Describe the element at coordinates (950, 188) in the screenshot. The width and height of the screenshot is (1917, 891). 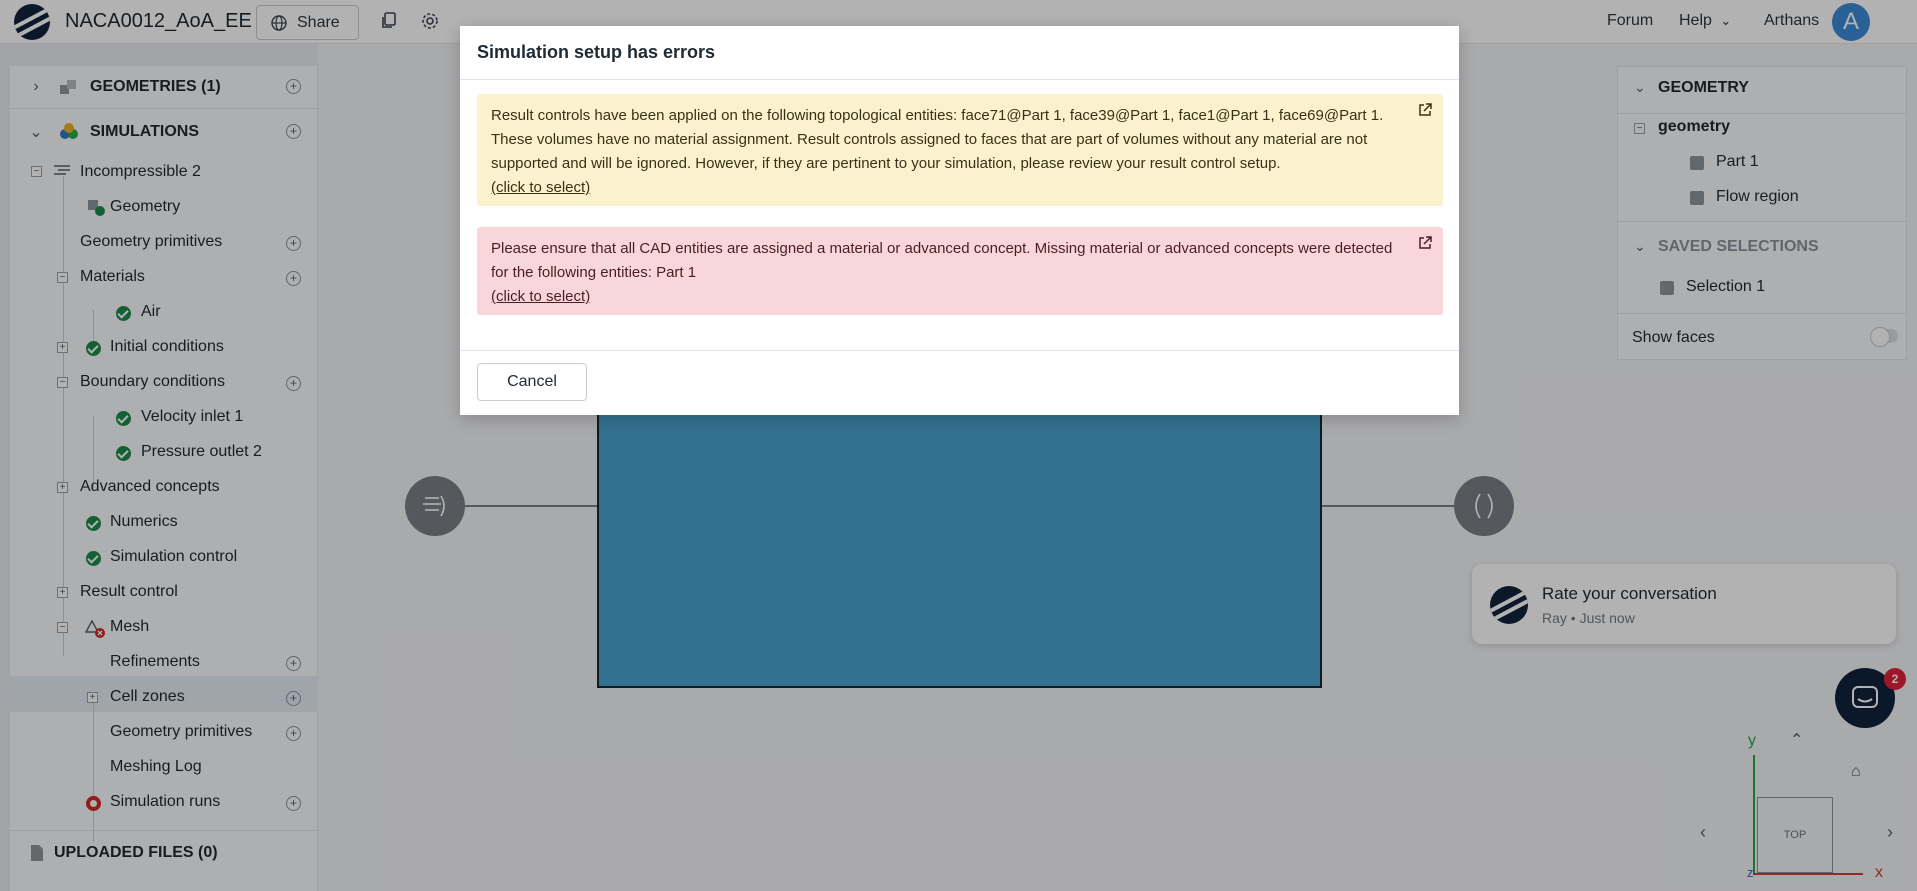
I see `warning-click-to-select-link: (click to select)` at that location.